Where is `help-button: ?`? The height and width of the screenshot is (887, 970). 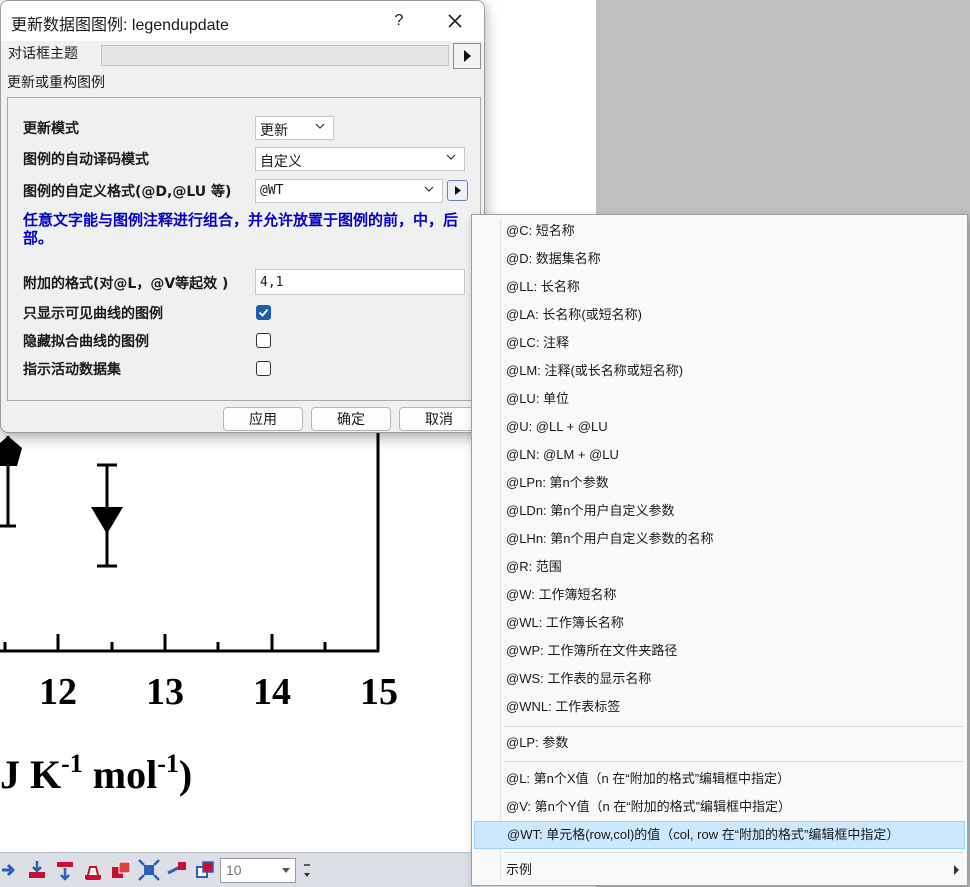
help-button: ? is located at coordinates (399, 21).